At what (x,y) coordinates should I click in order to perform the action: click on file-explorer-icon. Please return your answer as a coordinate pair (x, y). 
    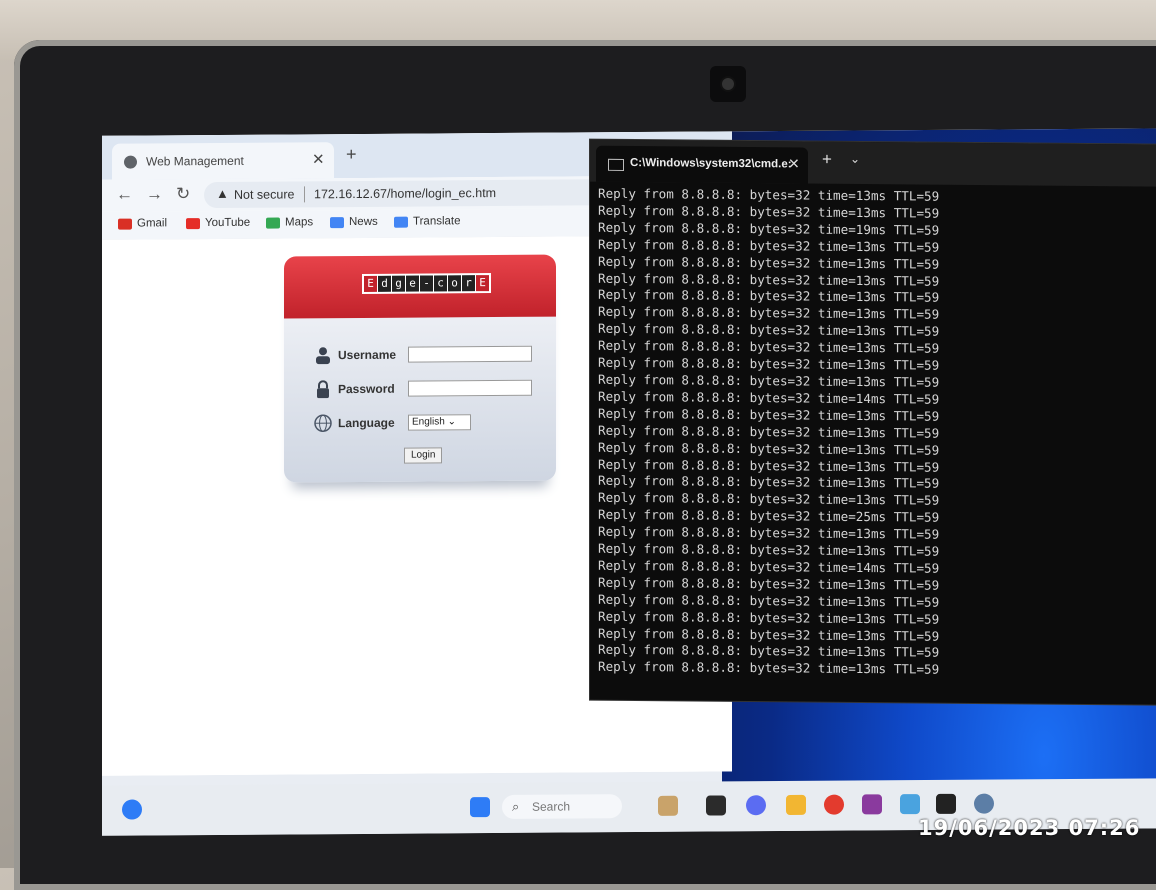
    Looking at the image, I should click on (796, 805).